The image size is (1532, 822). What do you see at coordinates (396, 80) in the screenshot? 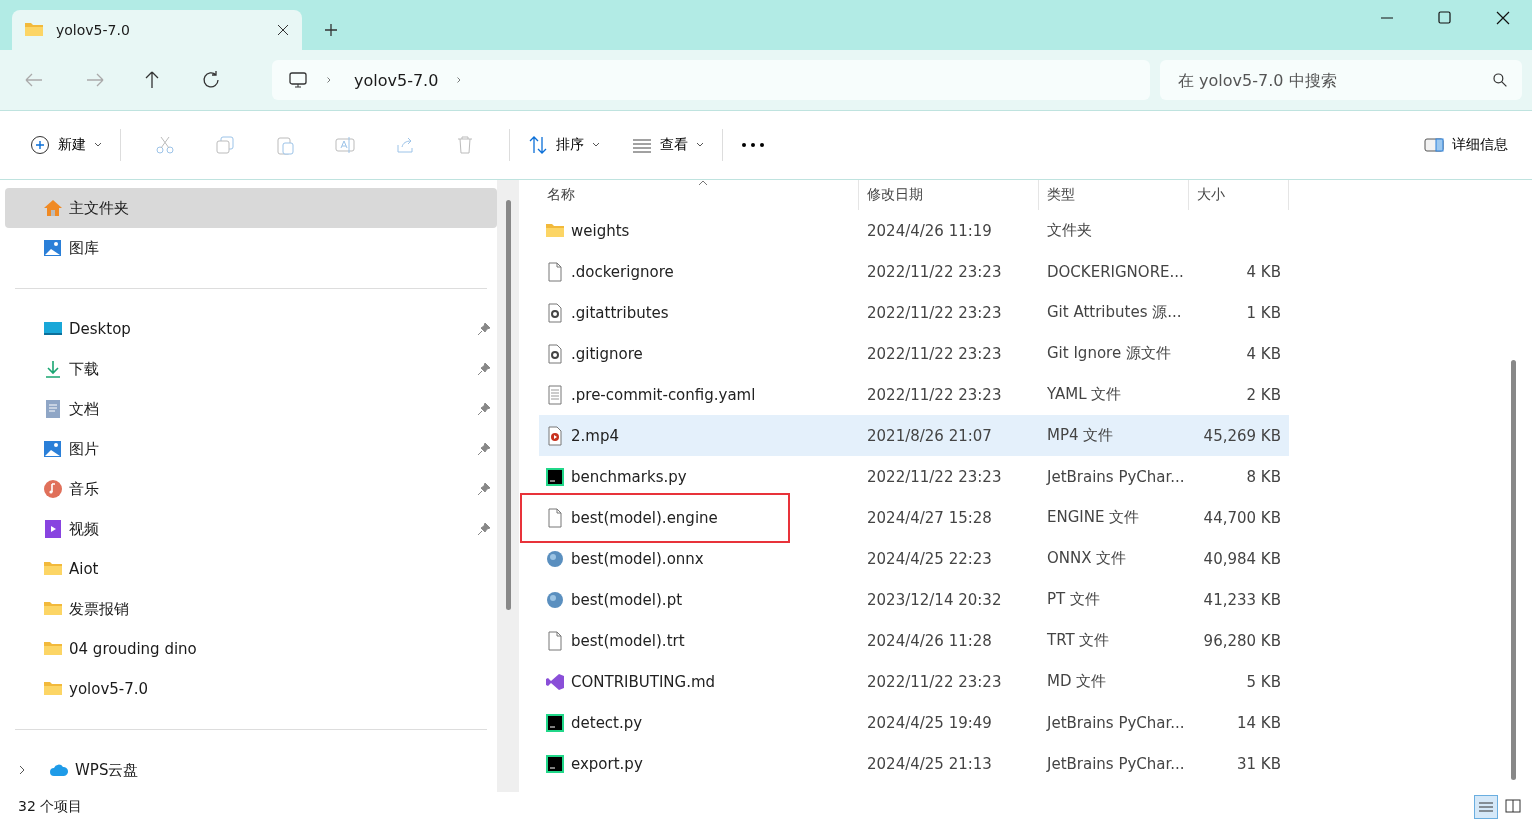
I see `breadcrumb-item: yolov5-7.0` at bounding box center [396, 80].